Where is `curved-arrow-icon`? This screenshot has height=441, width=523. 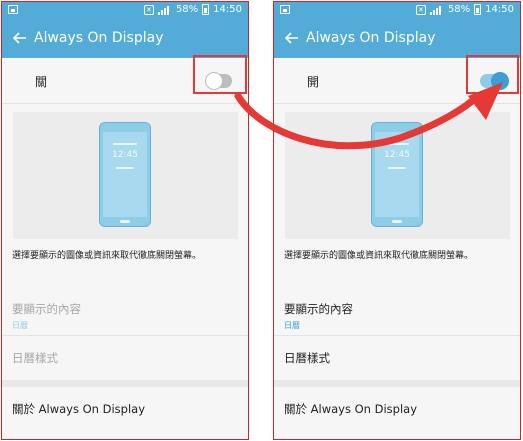 curved-arrow-icon is located at coordinates (368, 116).